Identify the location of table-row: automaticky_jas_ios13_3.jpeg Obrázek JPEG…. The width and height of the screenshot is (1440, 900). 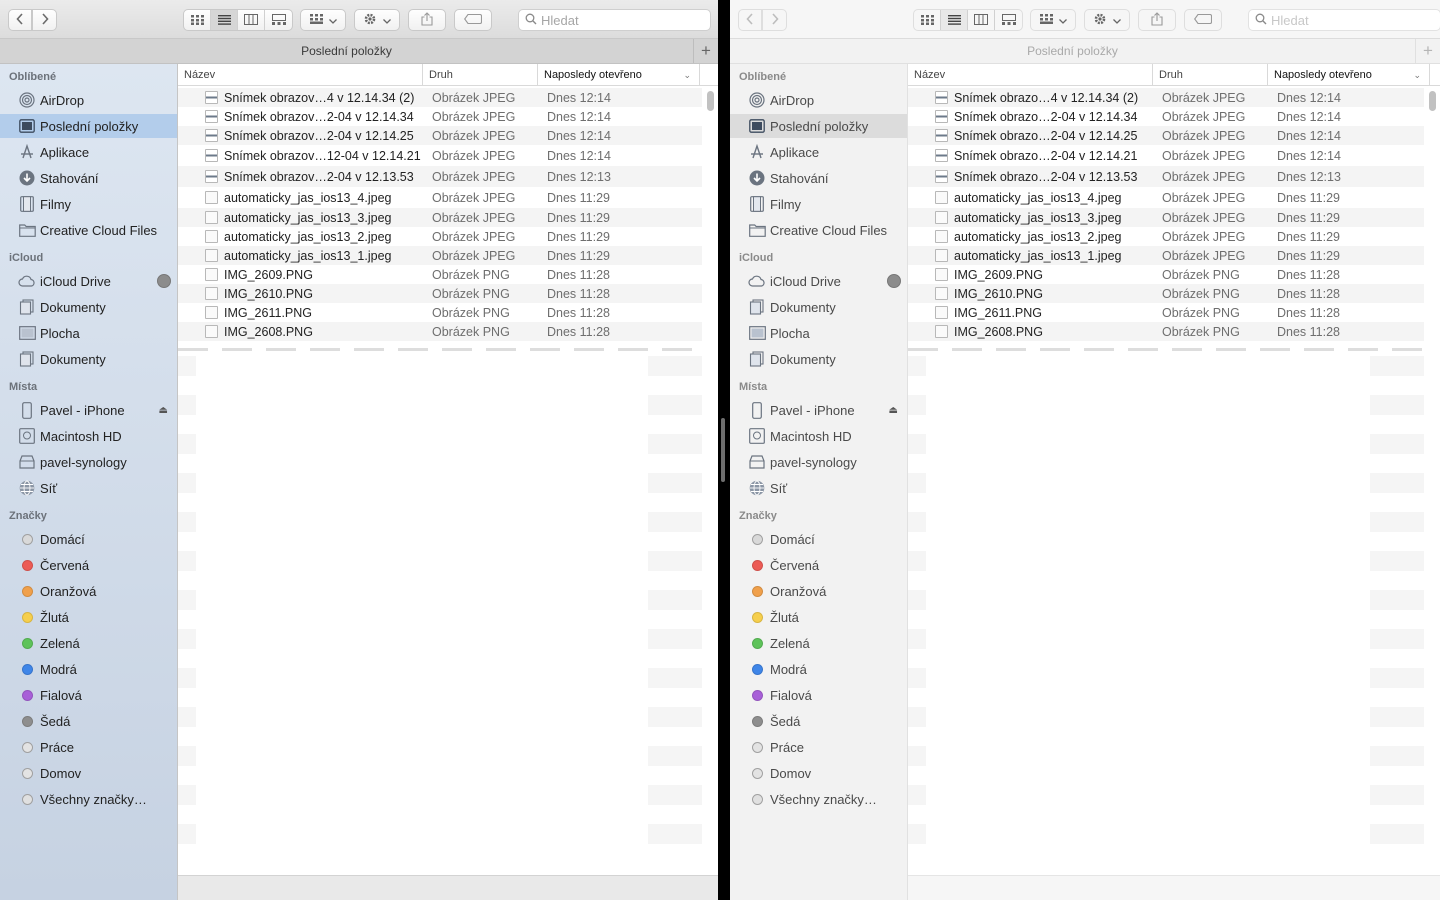
(1166, 217).